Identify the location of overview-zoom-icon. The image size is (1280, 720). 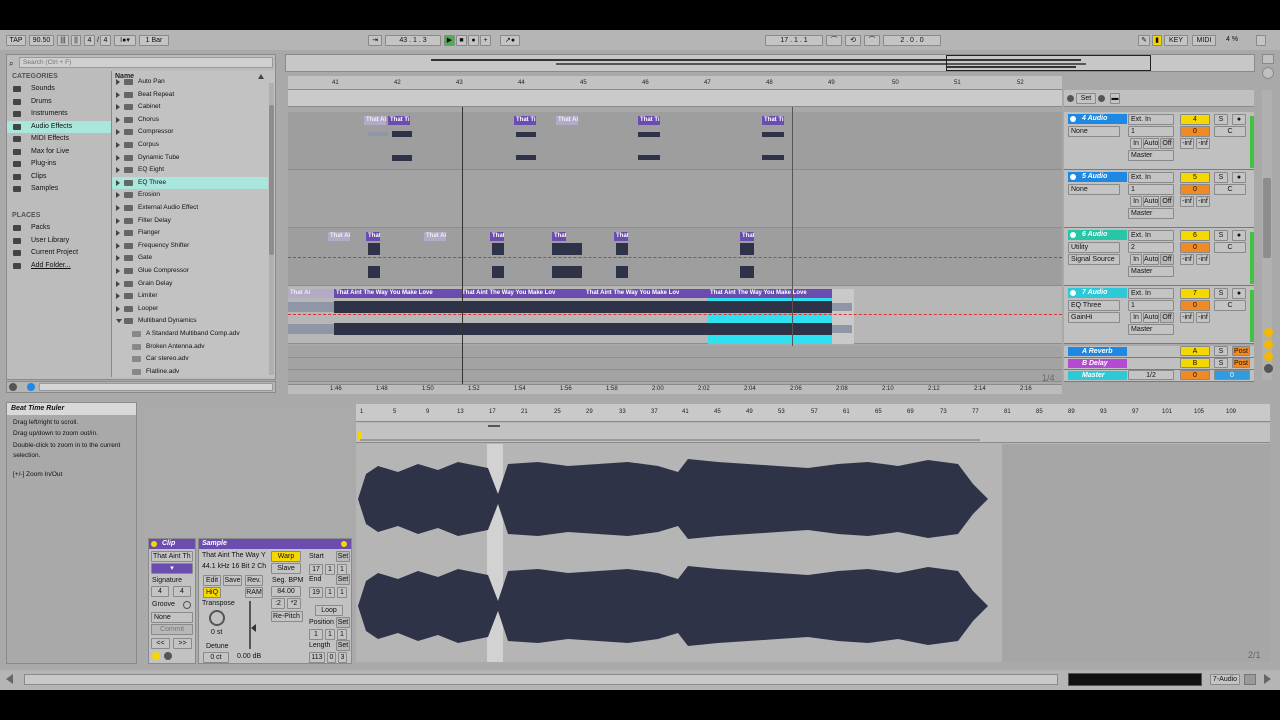
(1268, 73).